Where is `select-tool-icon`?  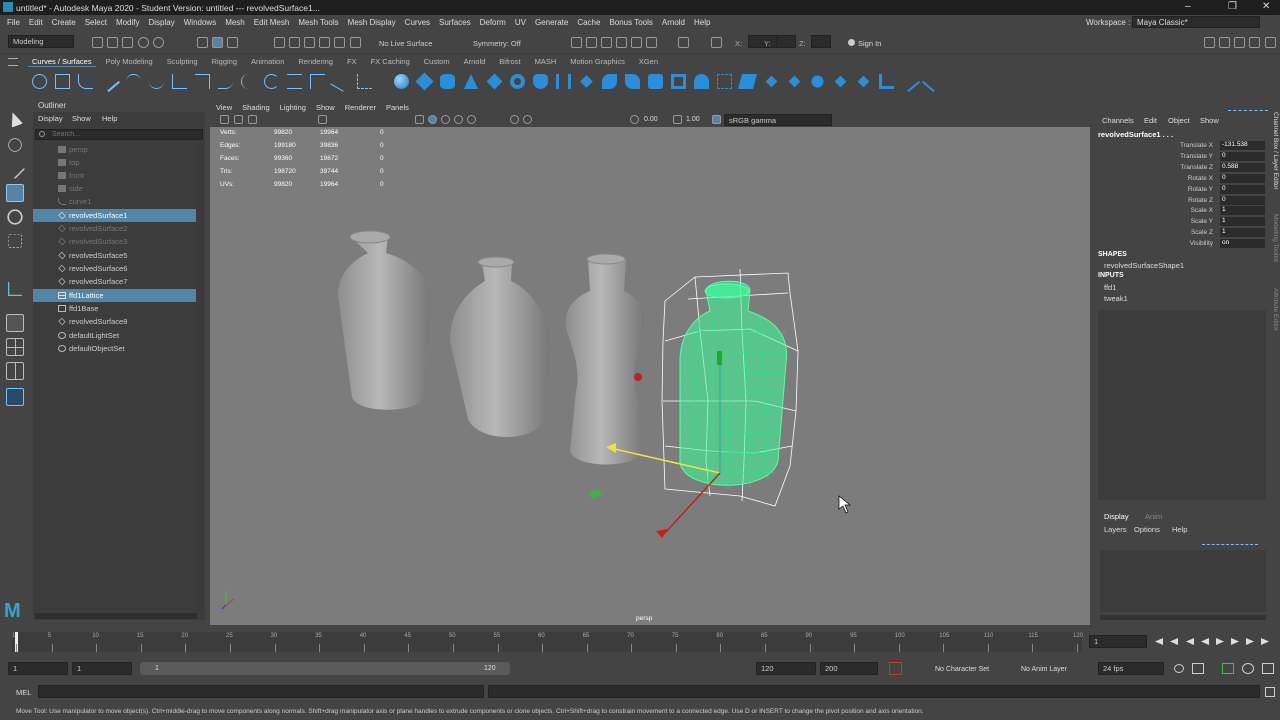
select-tool-icon is located at coordinates (15, 119).